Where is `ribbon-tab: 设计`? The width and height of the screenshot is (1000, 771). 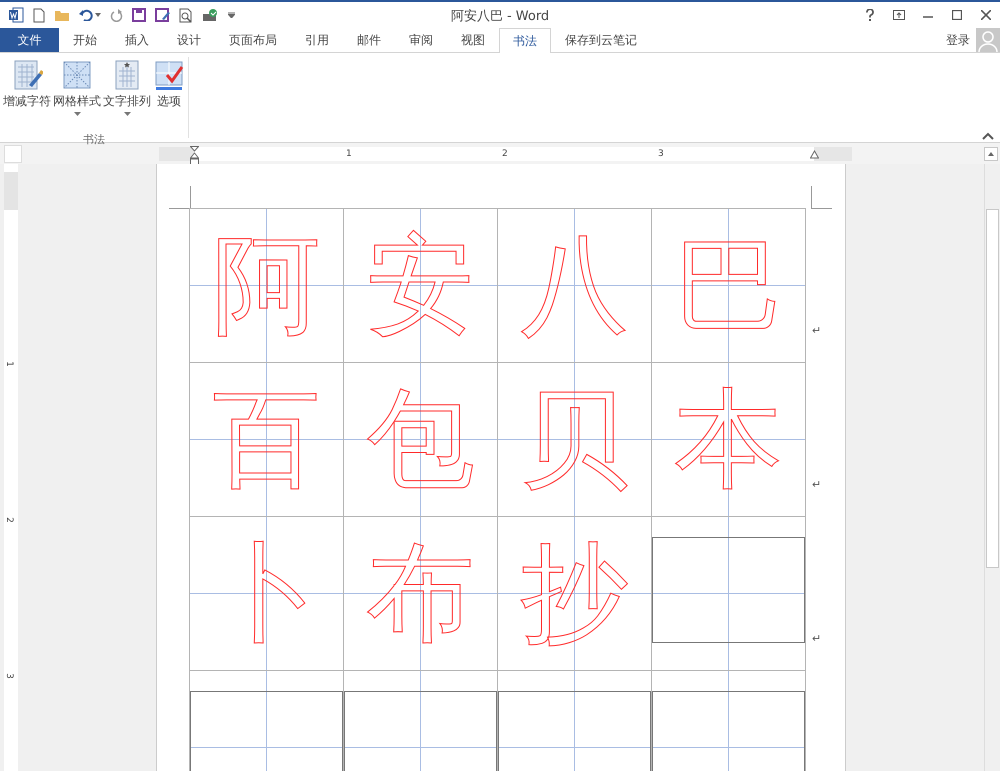
ribbon-tab: 设计 is located at coordinates (189, 40).